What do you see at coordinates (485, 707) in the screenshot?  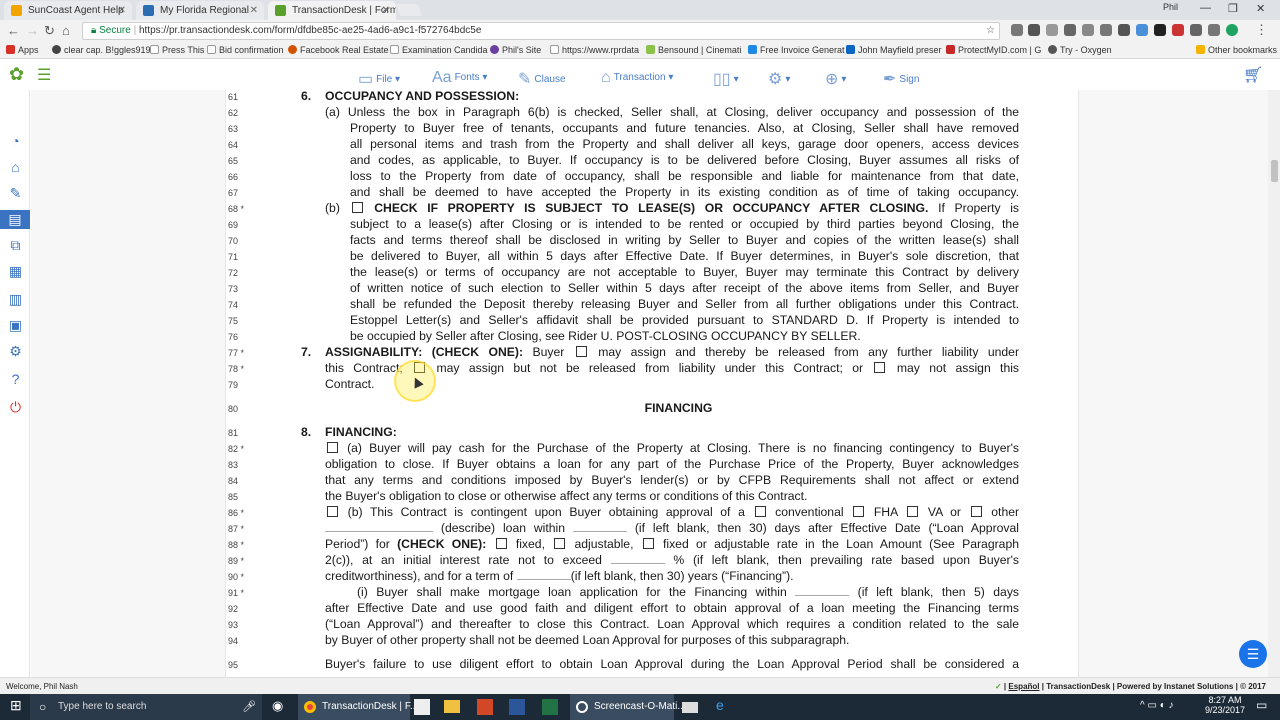 I see `powerpoint-icon` at bounding box center [485, 707].